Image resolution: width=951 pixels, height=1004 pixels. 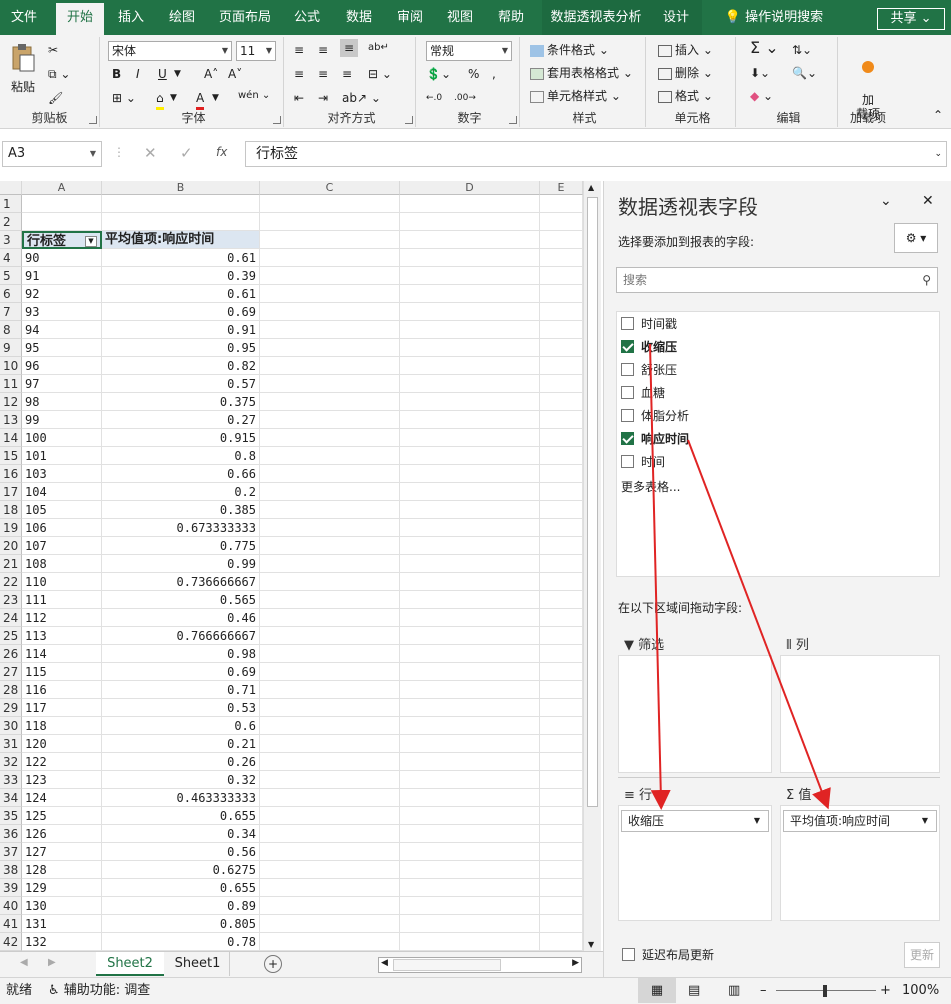 What do you see at coordinates (11, 222) in the screenshot?
I see `row-header: 2` at bounding box center [11, 222].